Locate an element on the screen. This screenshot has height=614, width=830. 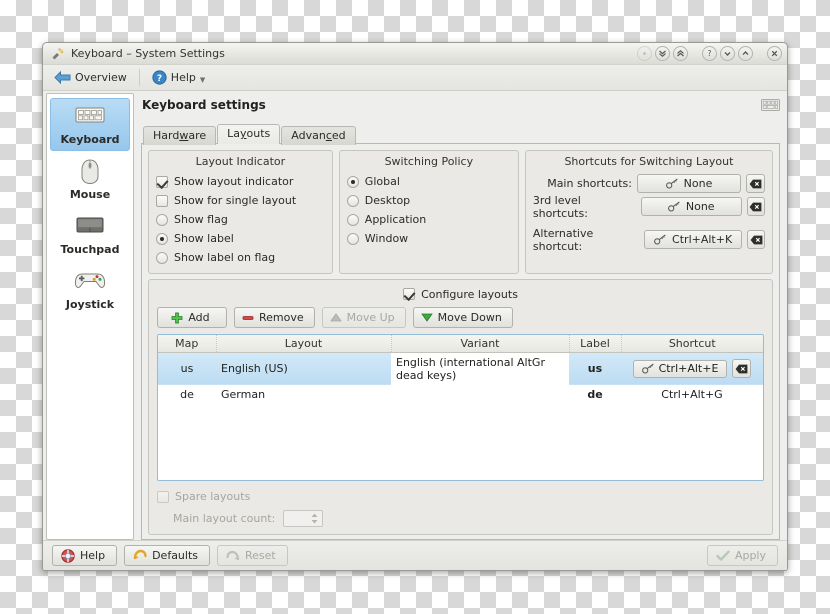
clear-alternative-shortcut-button is located at coordinates (756, 239).